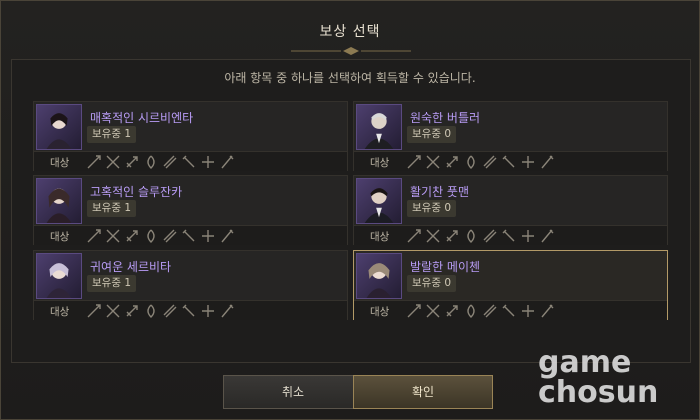 The height and width of the screenshot is (420, 700). I want to click on reward-card-1: 매혹적인 시르비엔타 보유중 1 대상, so click(190, 136).